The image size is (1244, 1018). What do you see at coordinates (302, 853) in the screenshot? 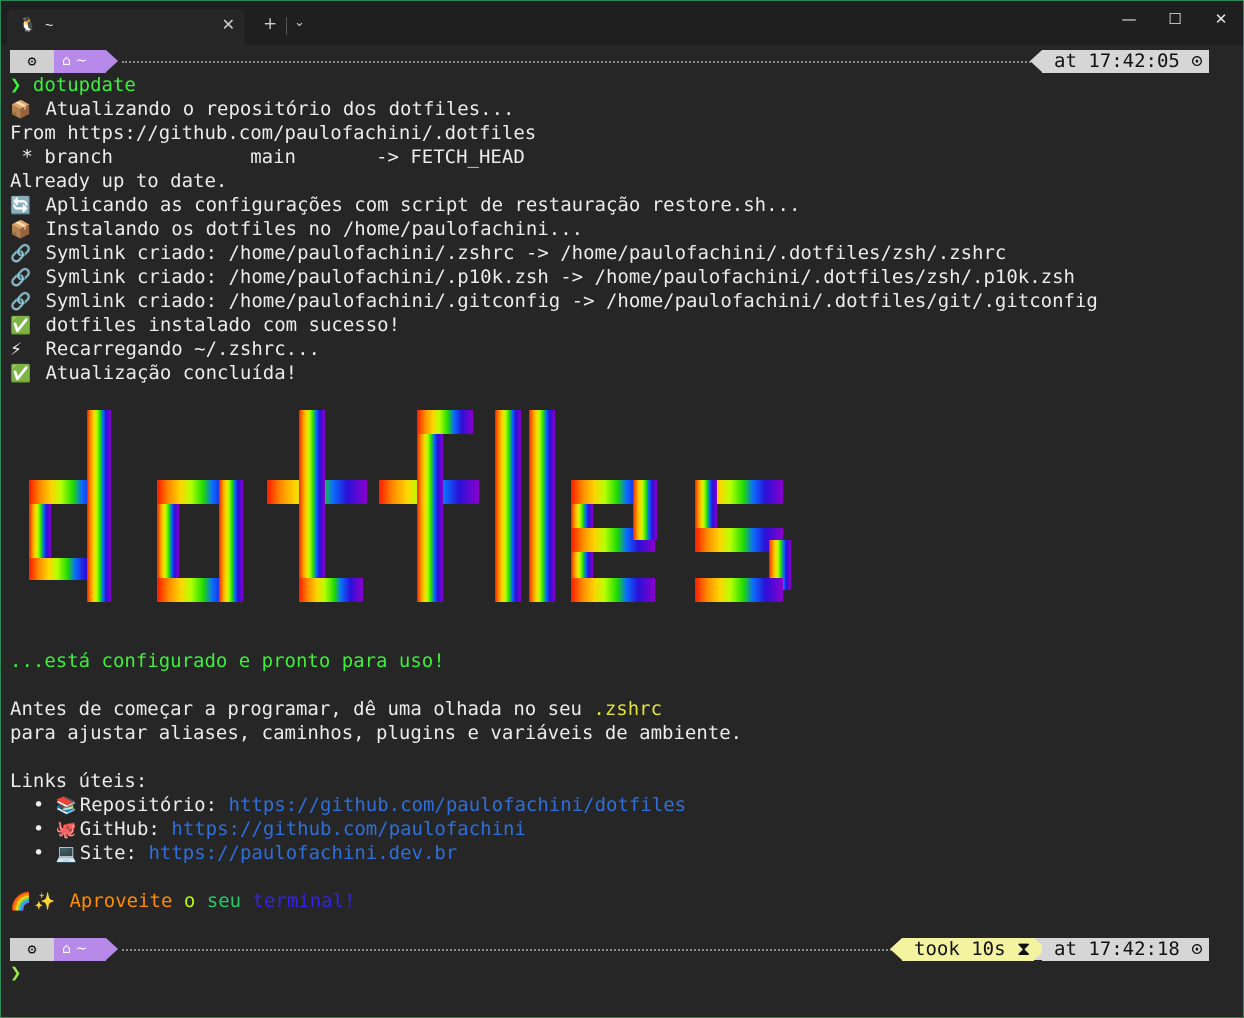
I see `site-link: https://paulofachini.dev.br` at bounding box center [302, 853].